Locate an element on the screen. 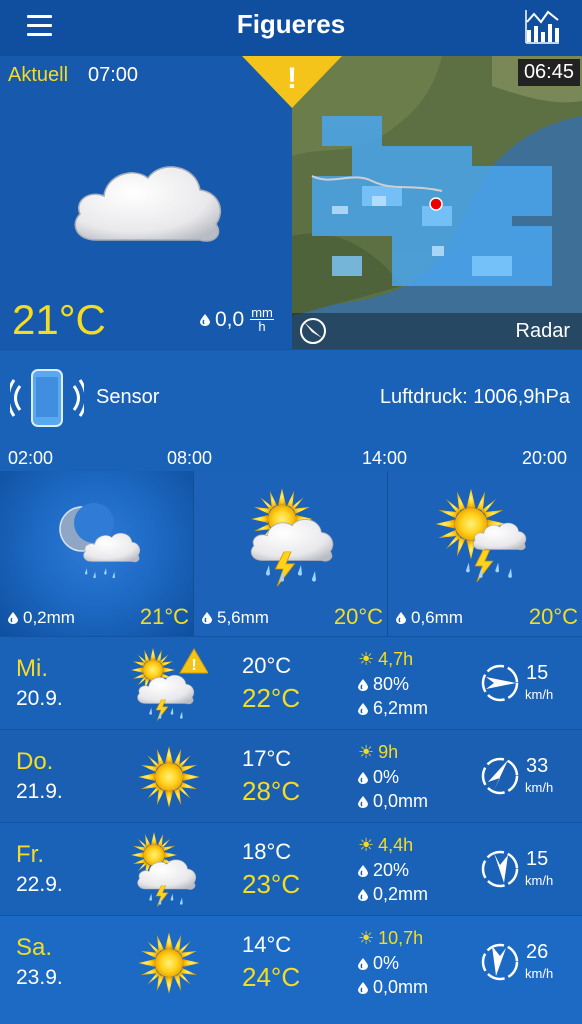 This screenshot has width=582, height=1024. warning-icon: ! is located at coordinates (292, 82).